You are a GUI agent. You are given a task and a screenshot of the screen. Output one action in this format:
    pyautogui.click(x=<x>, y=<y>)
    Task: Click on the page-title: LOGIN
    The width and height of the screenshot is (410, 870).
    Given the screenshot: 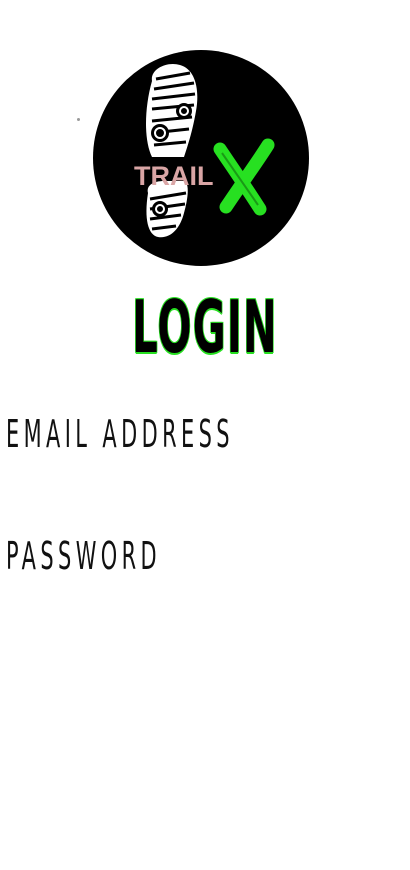 What is the action you would take?
    pyautogui.click(x=205, y=327)
    